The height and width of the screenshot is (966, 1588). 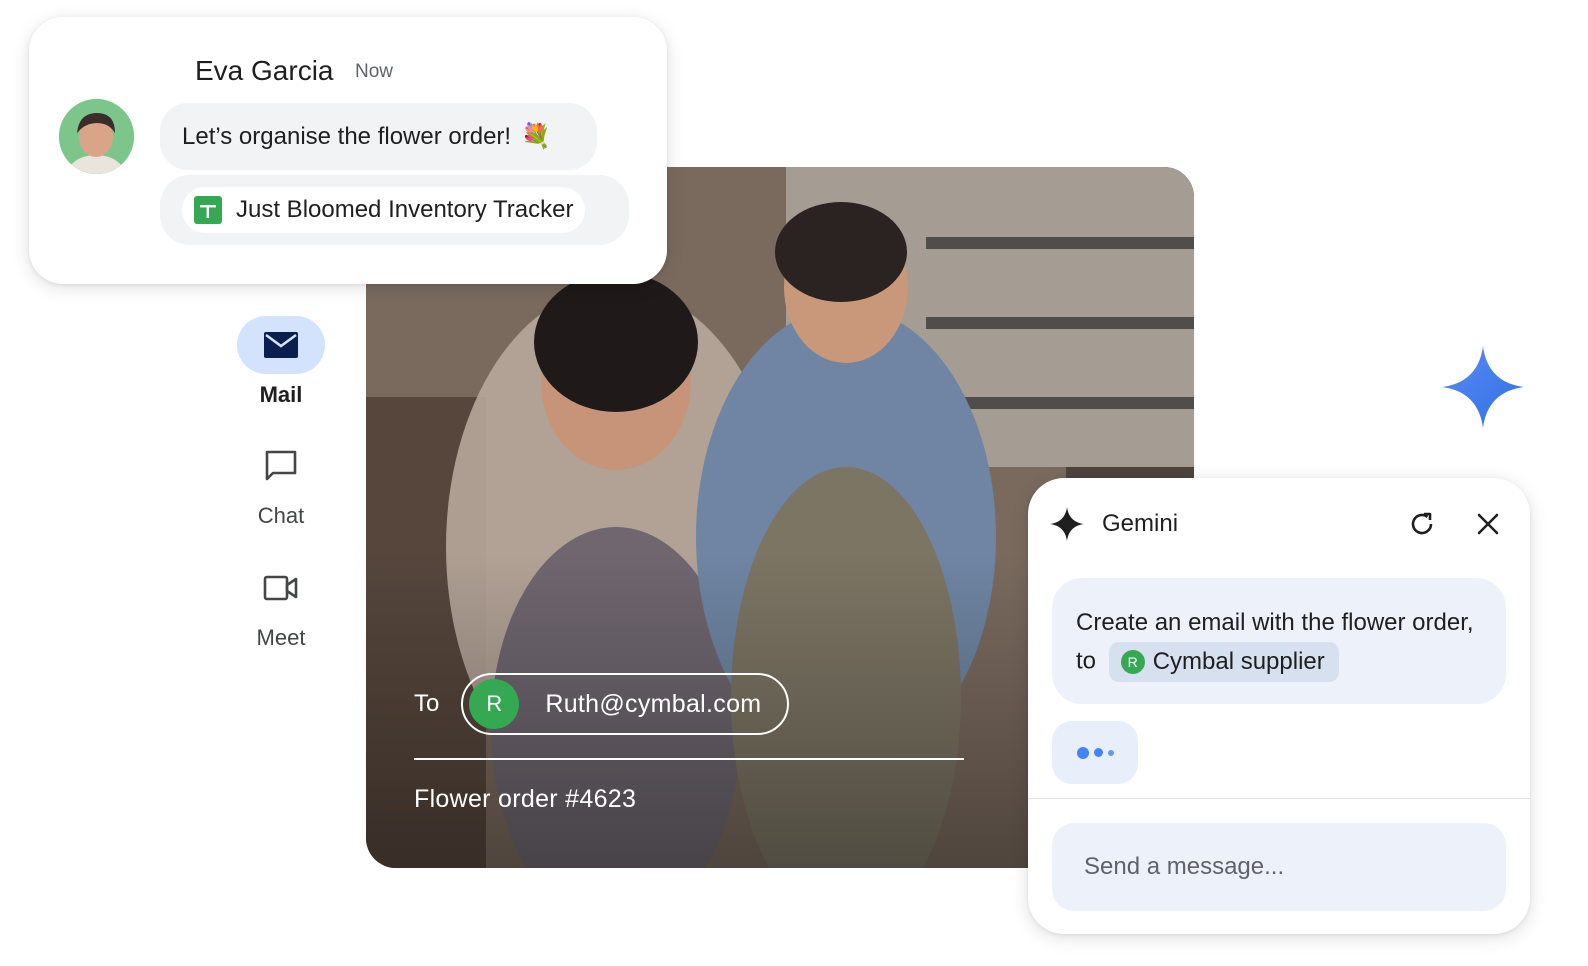 I want to click on recipient-avatar: R, so click(x=494, y=704).